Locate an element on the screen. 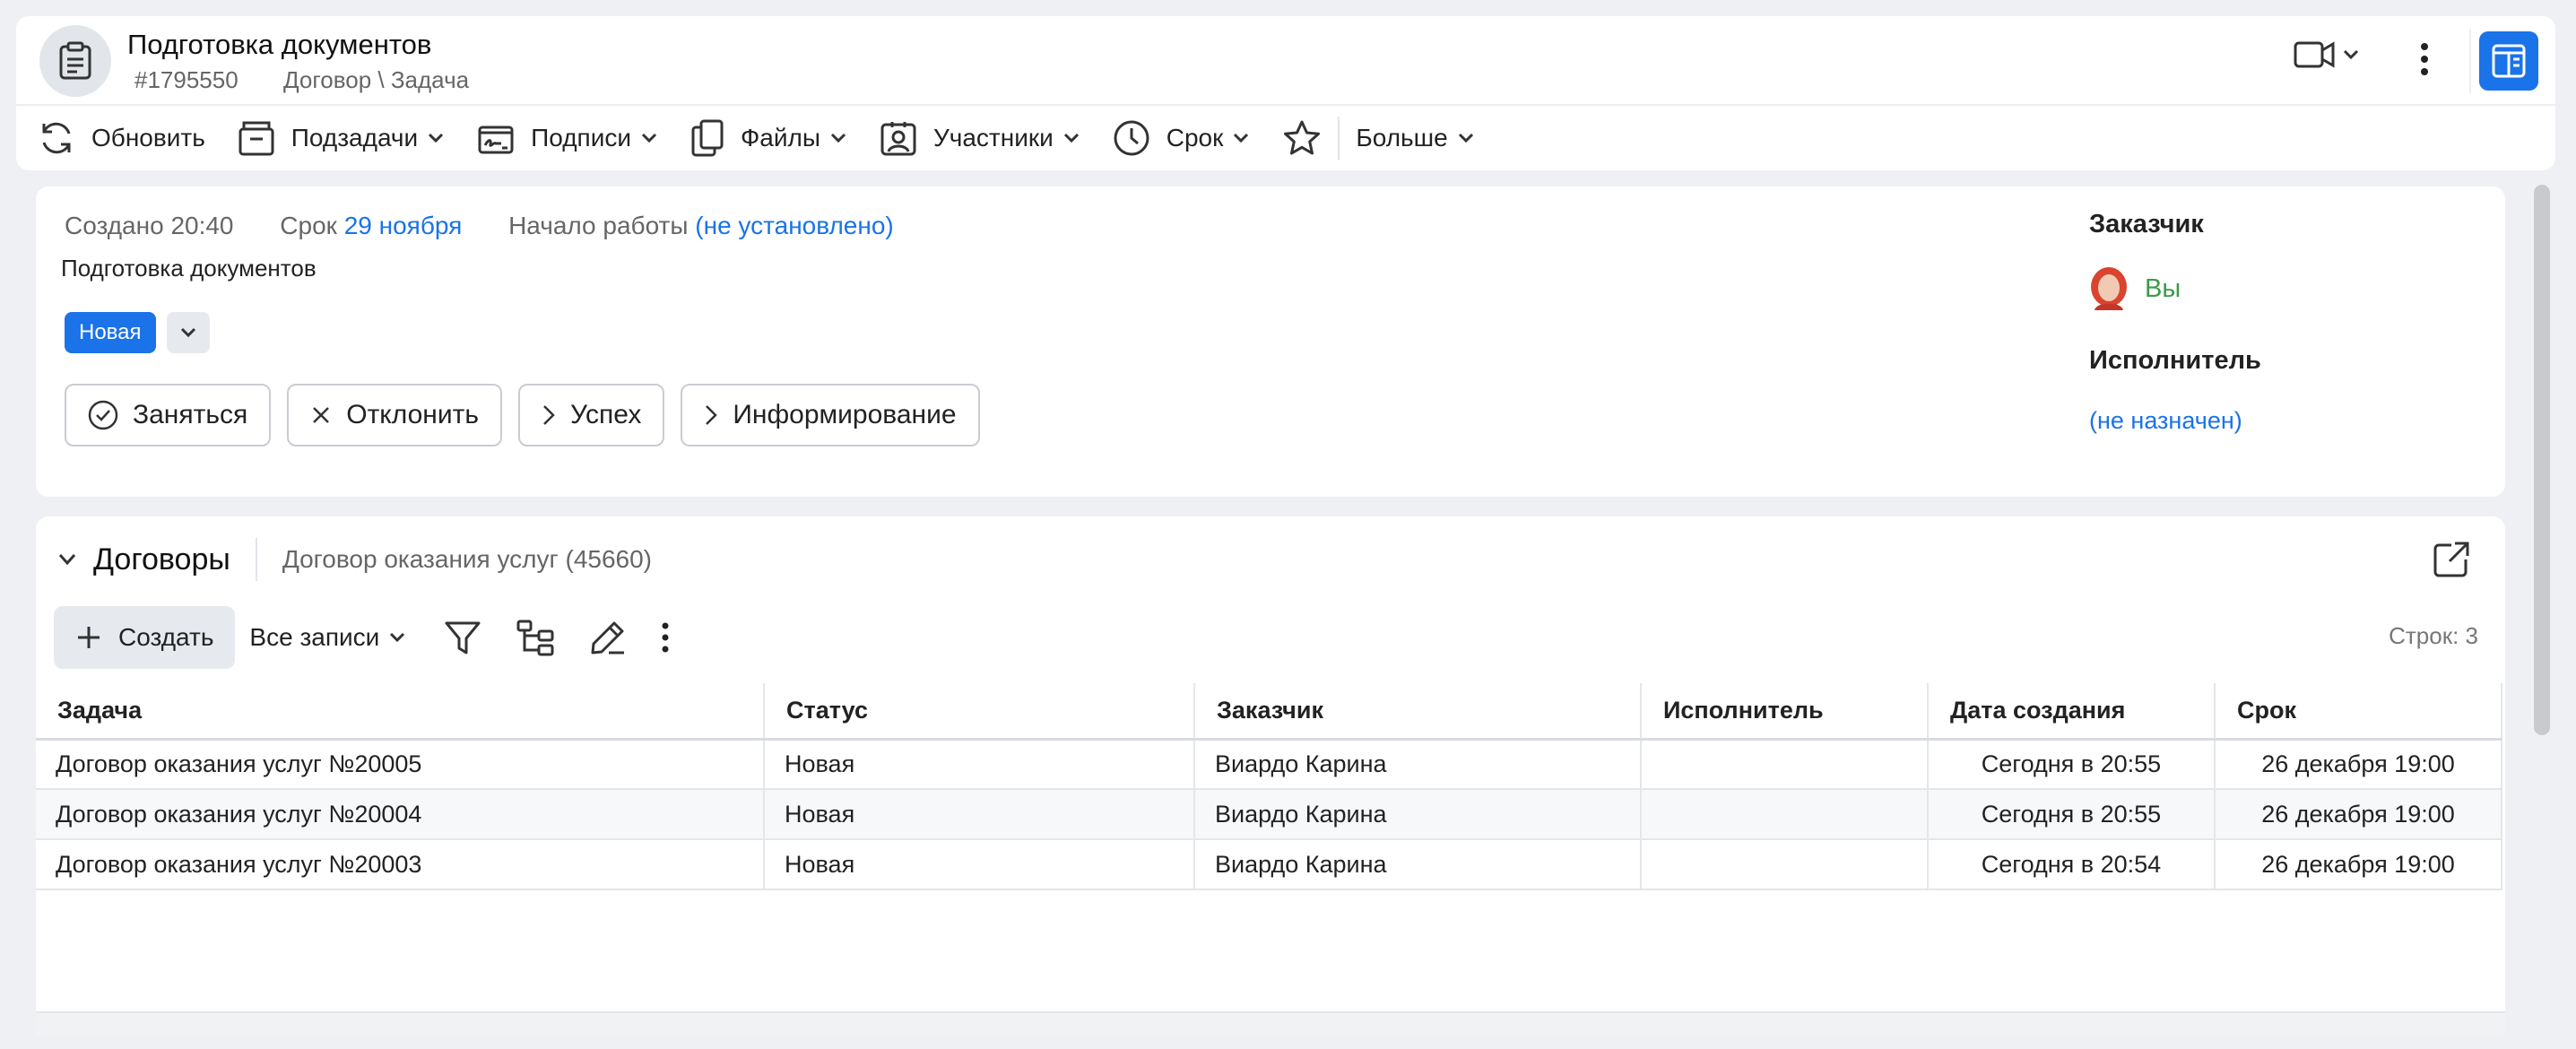 The width and height of the screenshot is (2576, 1049). inform-button: Информирование is located at coordinates (830, 415).